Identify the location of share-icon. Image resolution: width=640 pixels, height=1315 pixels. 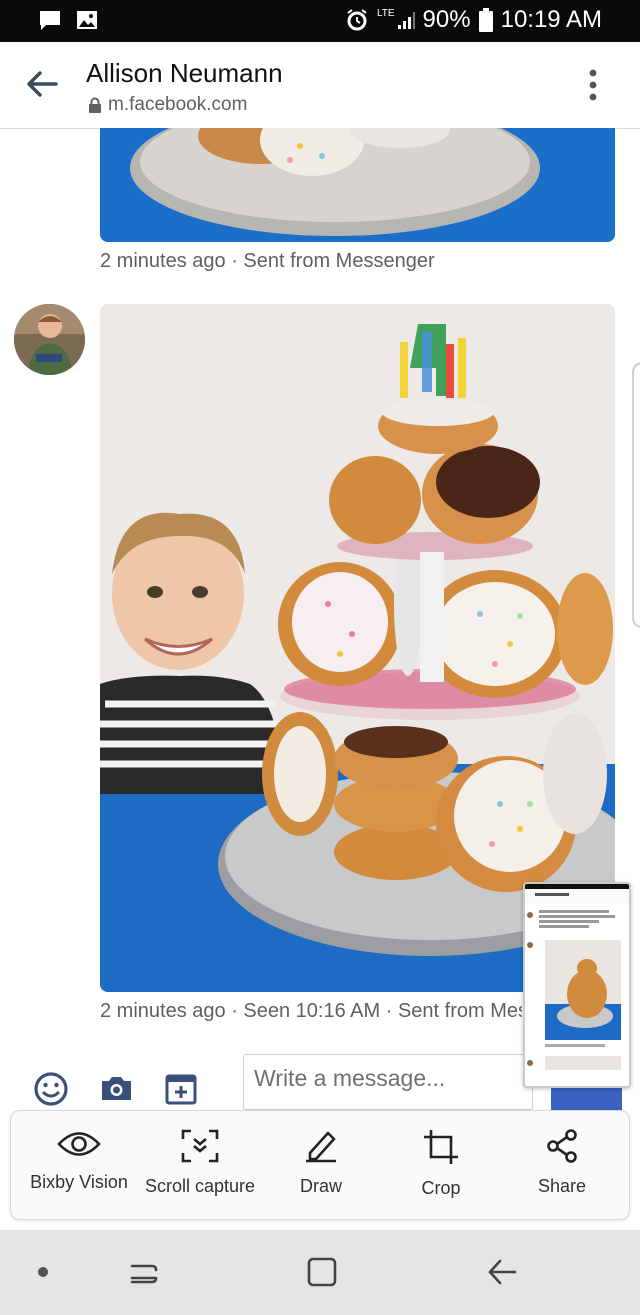
(562, 1146).